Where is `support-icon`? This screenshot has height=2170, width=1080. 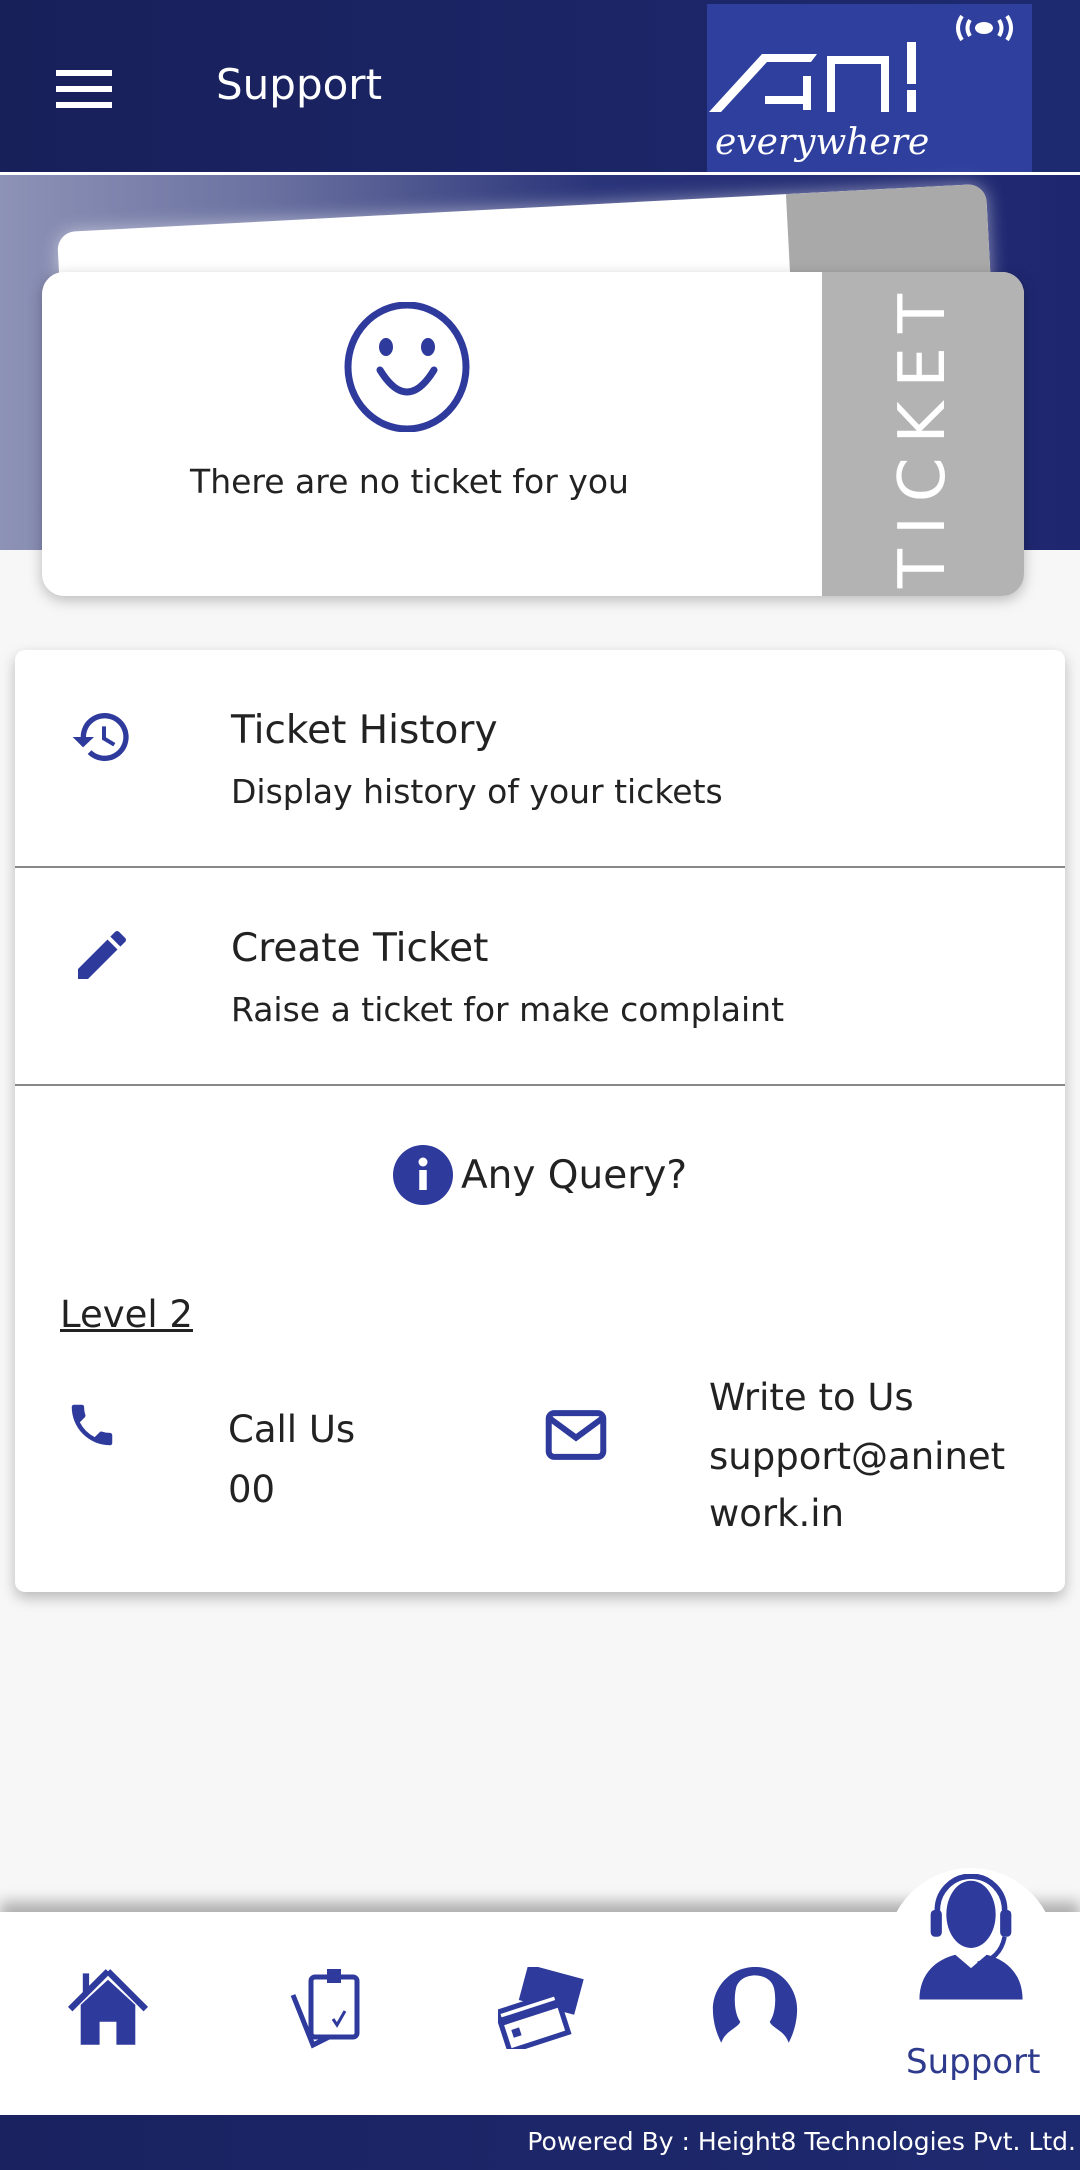 support-icon is located at coordinates (971, 1939).